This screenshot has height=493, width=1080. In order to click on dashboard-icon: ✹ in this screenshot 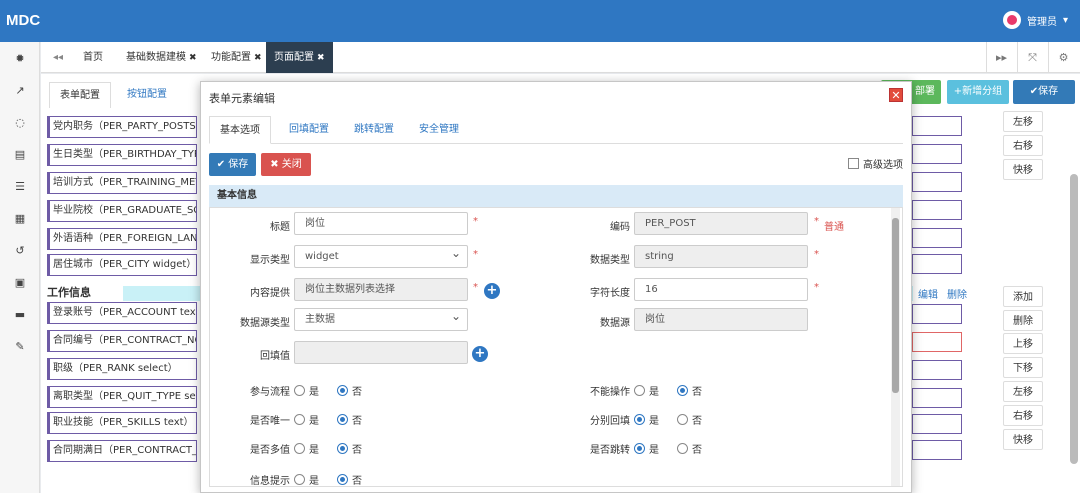, I will do `click(20, 59)`.